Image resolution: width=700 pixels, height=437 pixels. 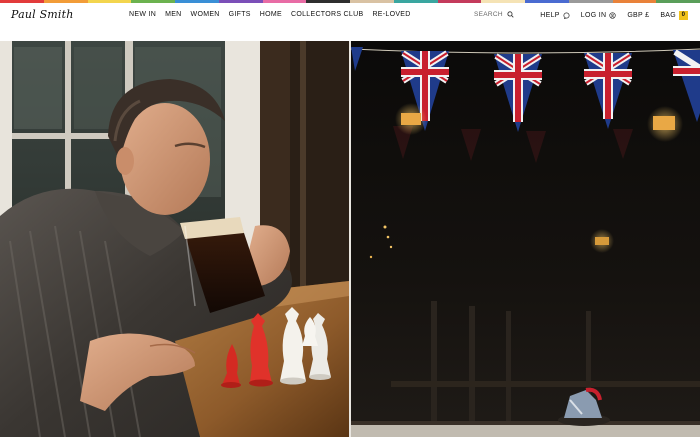 I want to click on search-icon, so click(x=510, y=14).